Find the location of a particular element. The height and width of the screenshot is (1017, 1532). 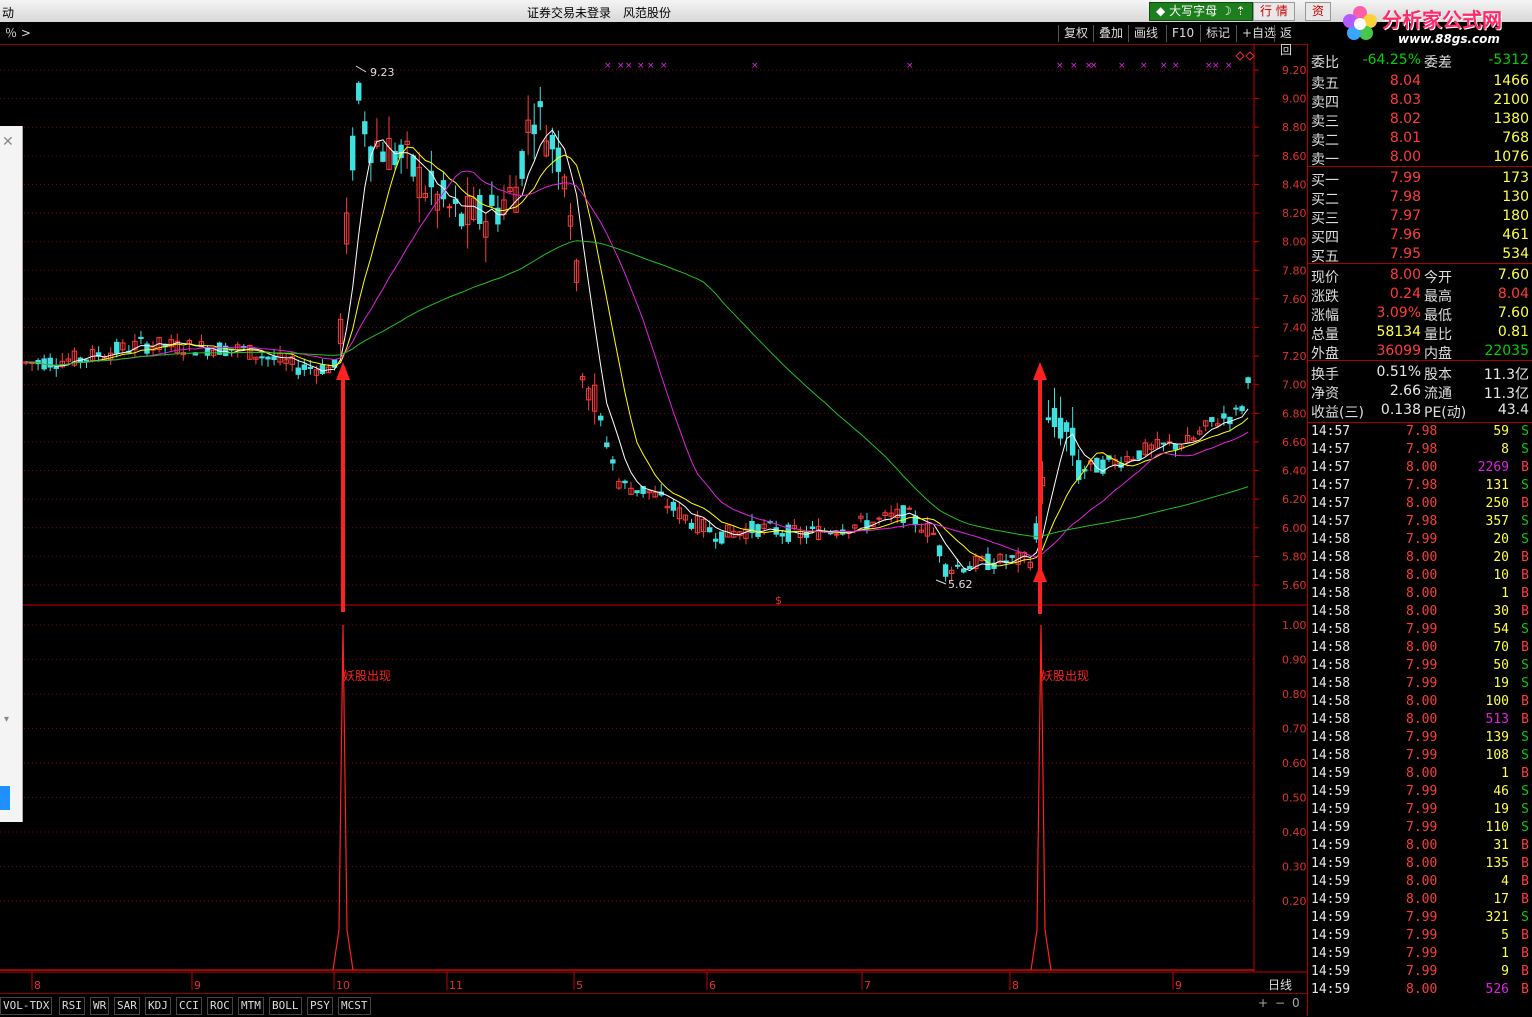

indicator-tab-kdj: KDJ is located at coordinates (158, 1006).